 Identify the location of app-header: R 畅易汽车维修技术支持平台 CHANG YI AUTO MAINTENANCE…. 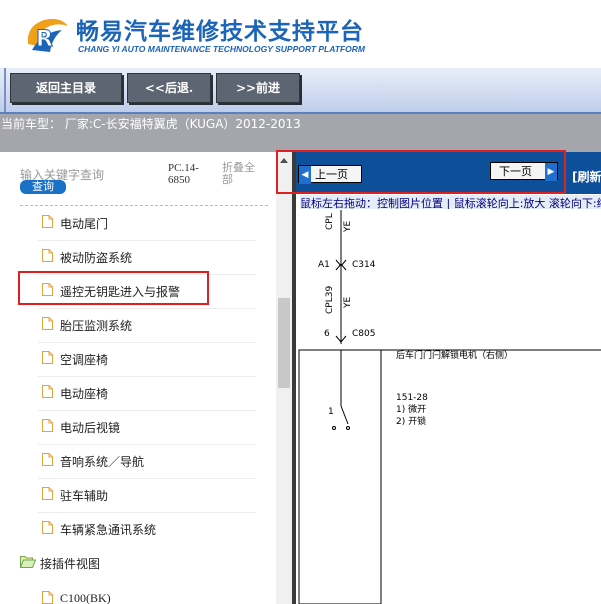
(300, 34).